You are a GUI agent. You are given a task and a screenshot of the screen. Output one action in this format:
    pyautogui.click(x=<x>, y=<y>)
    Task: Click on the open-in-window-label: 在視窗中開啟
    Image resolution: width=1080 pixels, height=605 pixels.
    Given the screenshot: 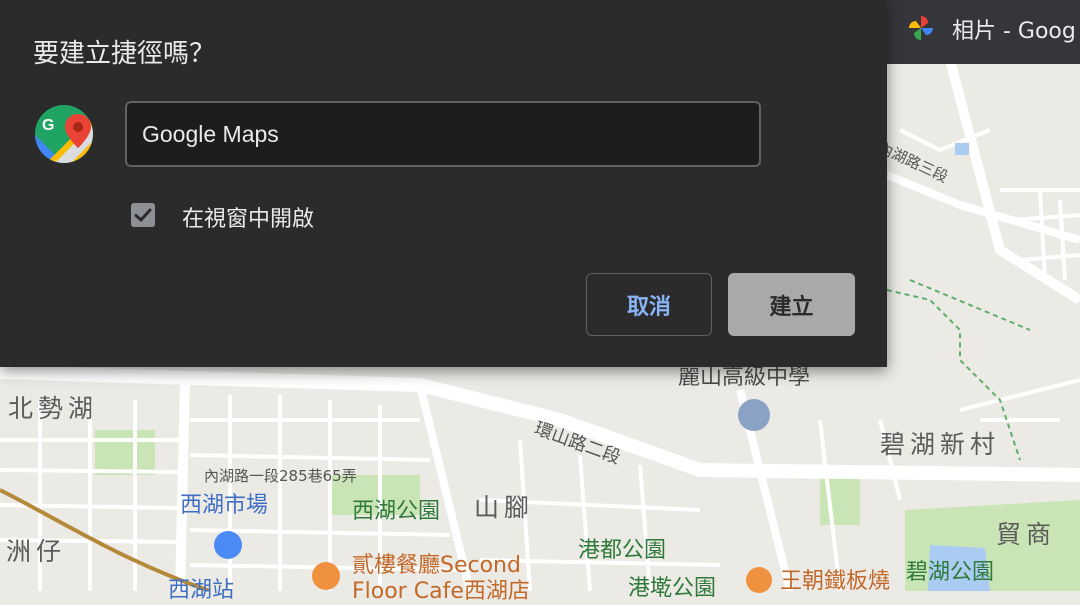 What is the action you would take?
    pyautogui.click(x=248, y=217)
    